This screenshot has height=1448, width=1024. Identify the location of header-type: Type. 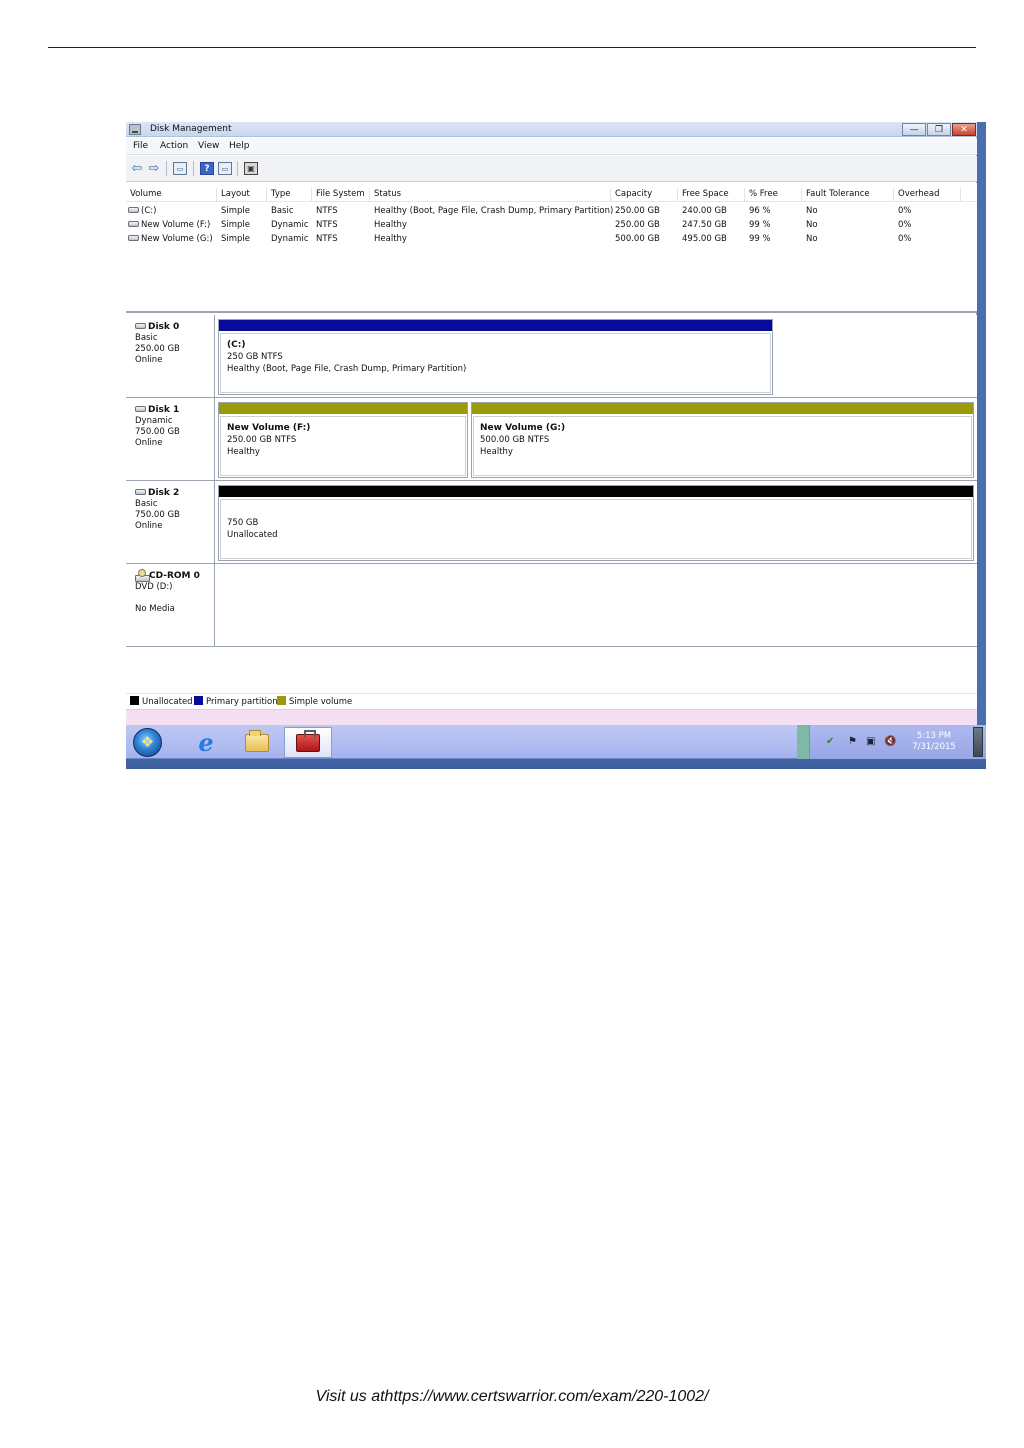
(281, 194).